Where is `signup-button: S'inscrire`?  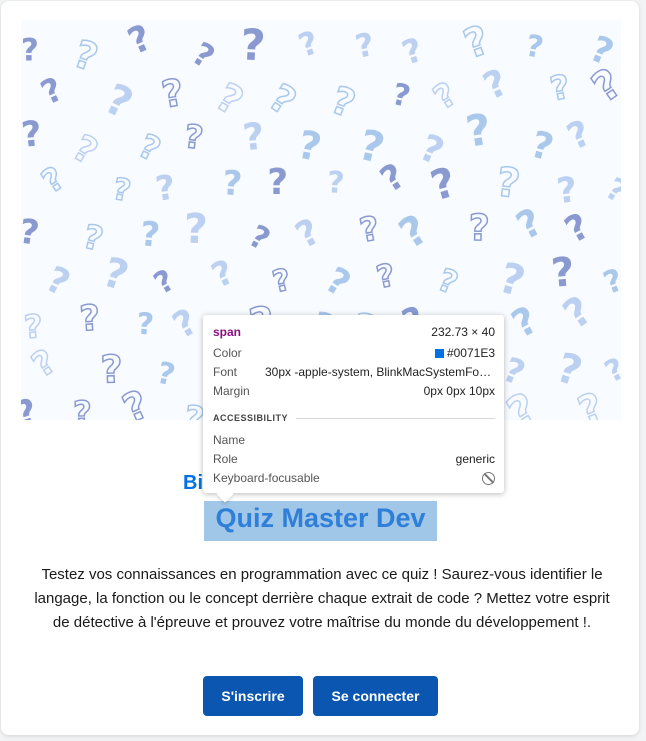
signup-button: S'inscrire is located at coordinates (253, 696).